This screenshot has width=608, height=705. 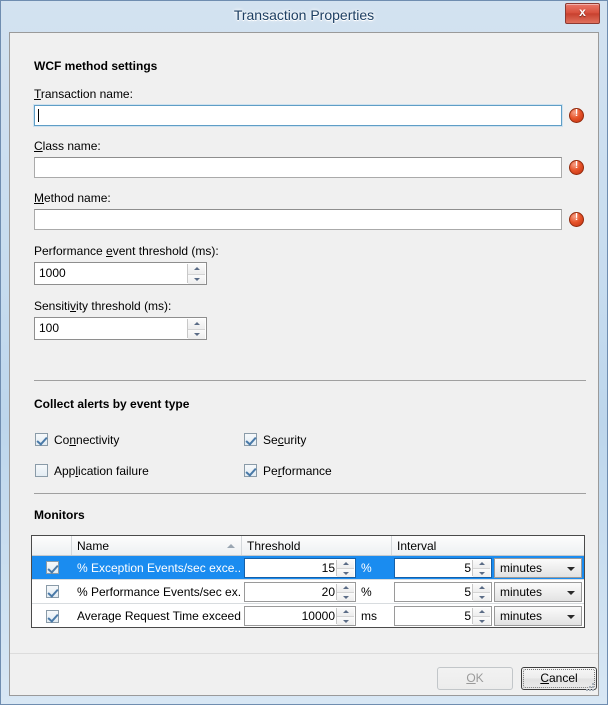 I want to click on monitors-heading: Monitors, so click(x=59, y=515).